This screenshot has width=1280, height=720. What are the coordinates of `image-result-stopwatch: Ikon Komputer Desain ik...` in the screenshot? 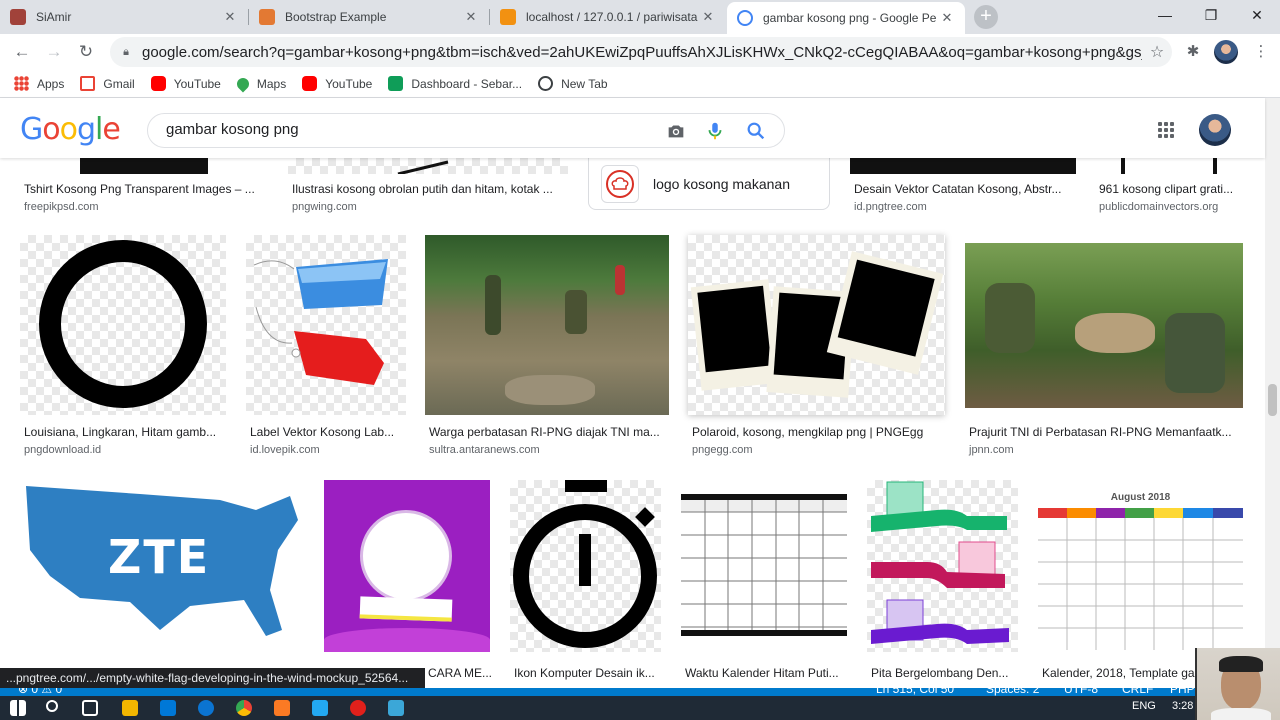 It's located at (585, 584).